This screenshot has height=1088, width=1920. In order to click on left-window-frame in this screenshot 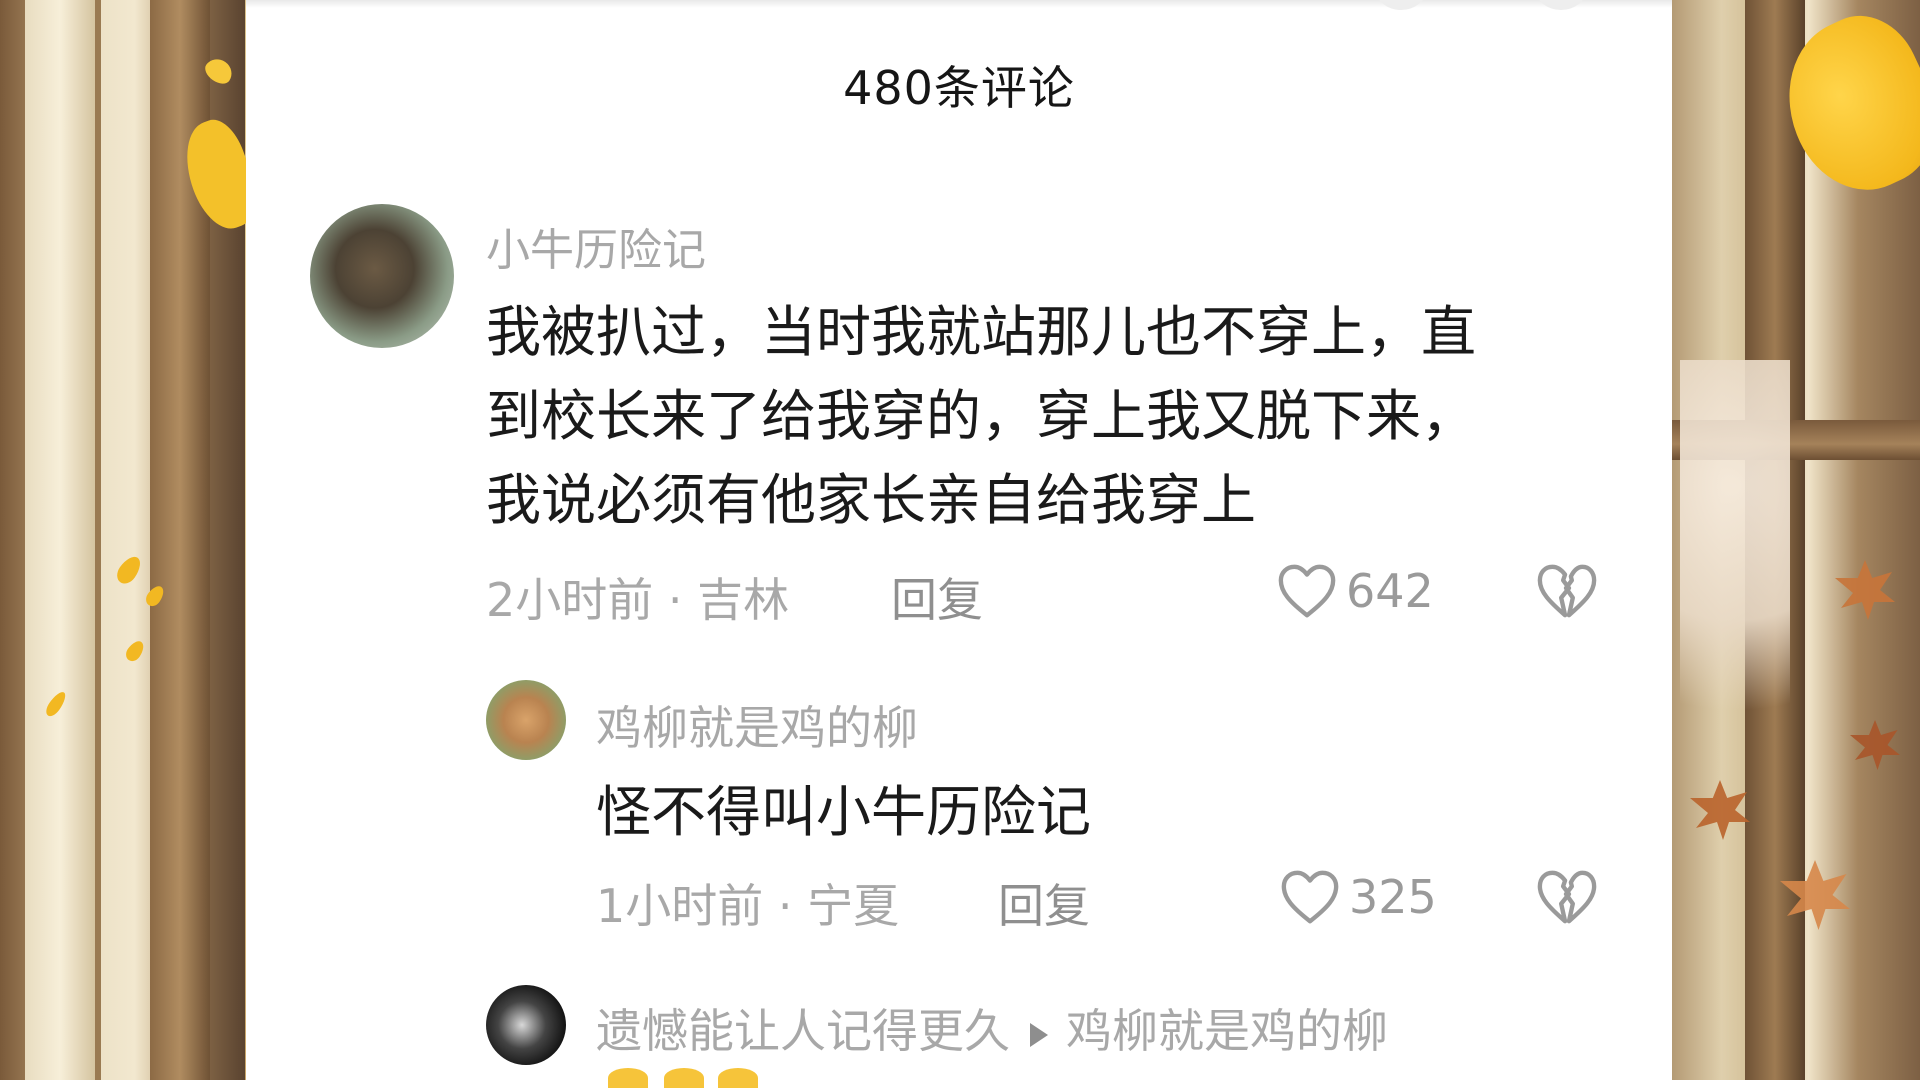, I will do `click(63, 540)`.